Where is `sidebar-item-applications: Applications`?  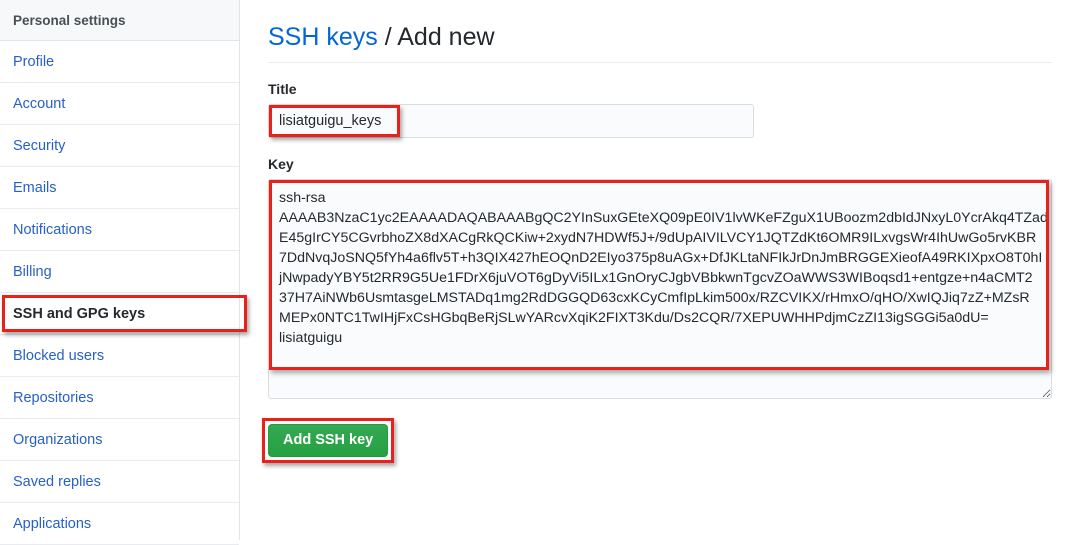
sidebar-item-applications: Applications is located at coordinates (119, 524).